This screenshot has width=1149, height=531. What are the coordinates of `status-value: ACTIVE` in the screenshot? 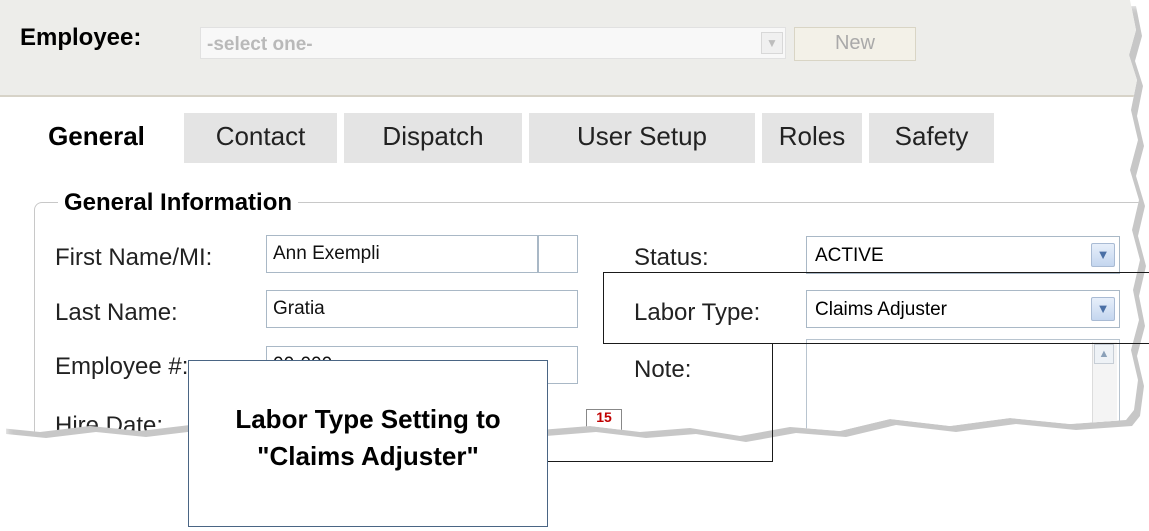 It's located at (849, 255).